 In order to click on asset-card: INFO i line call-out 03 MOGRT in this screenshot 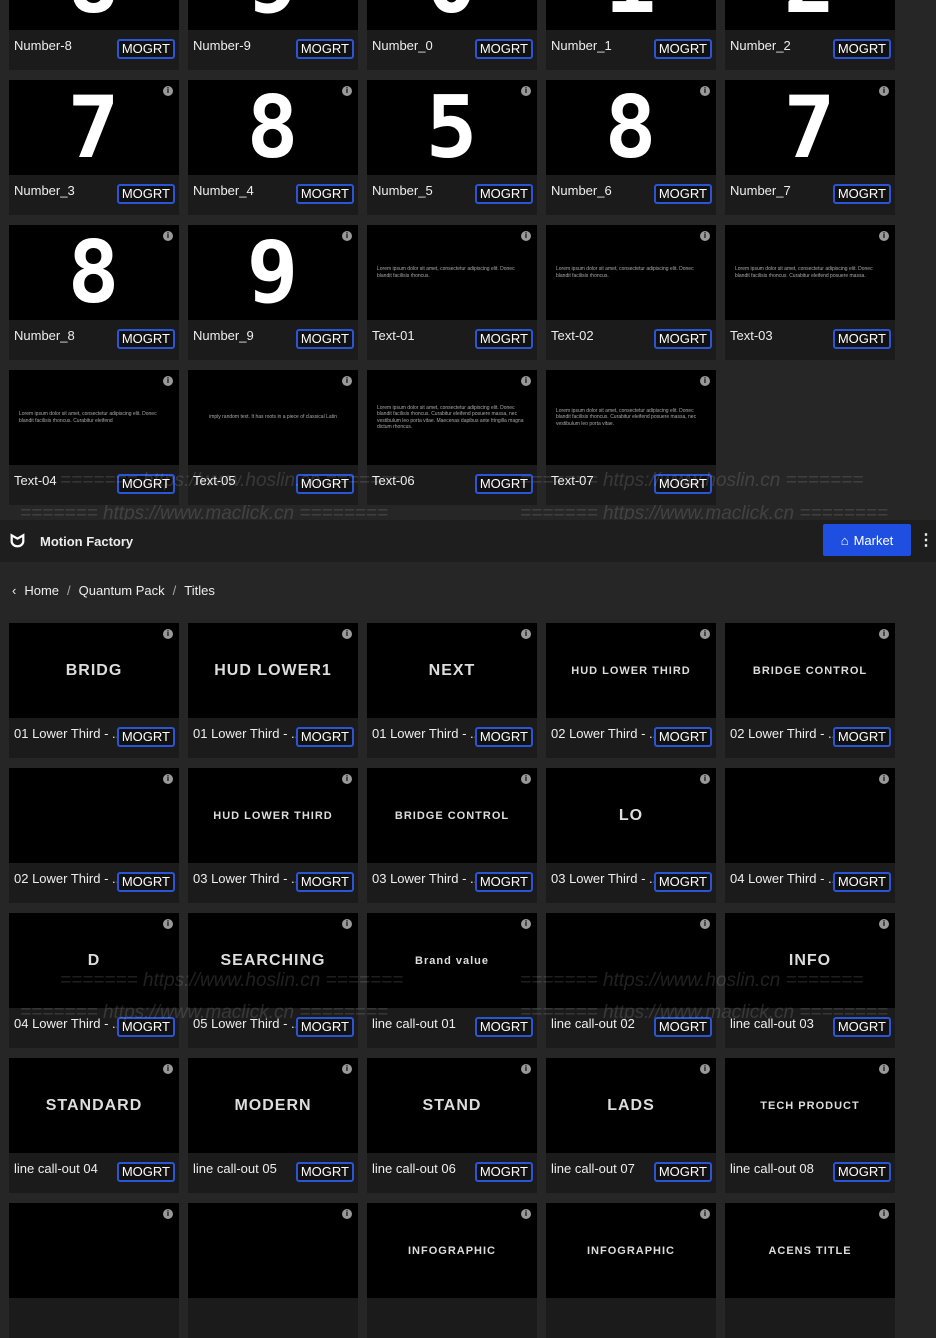, I will do `click(810, 980)`.